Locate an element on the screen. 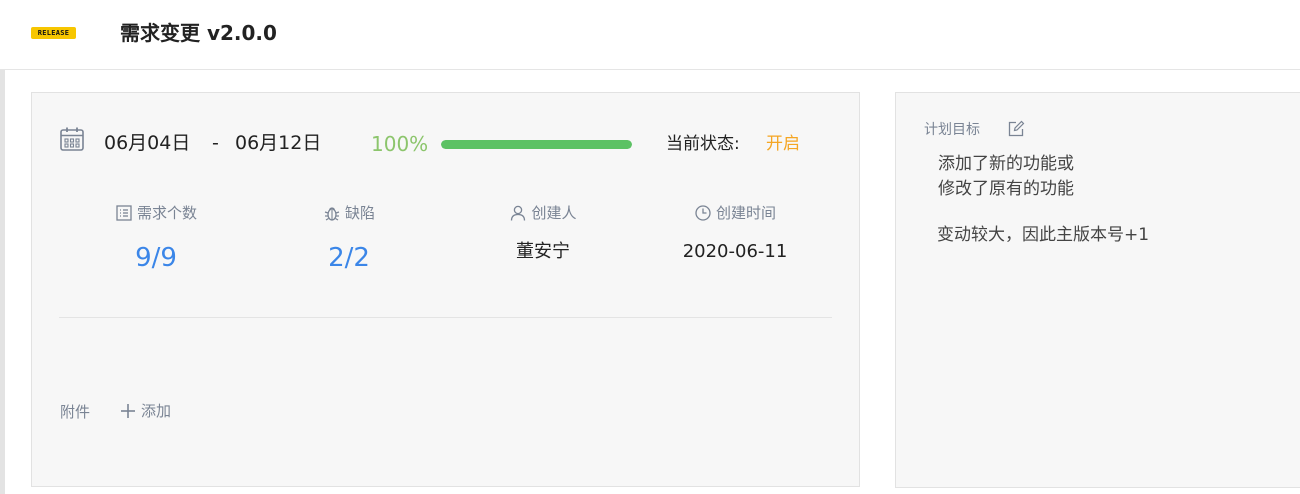  clock-icon is located at coordinates (703, 213).